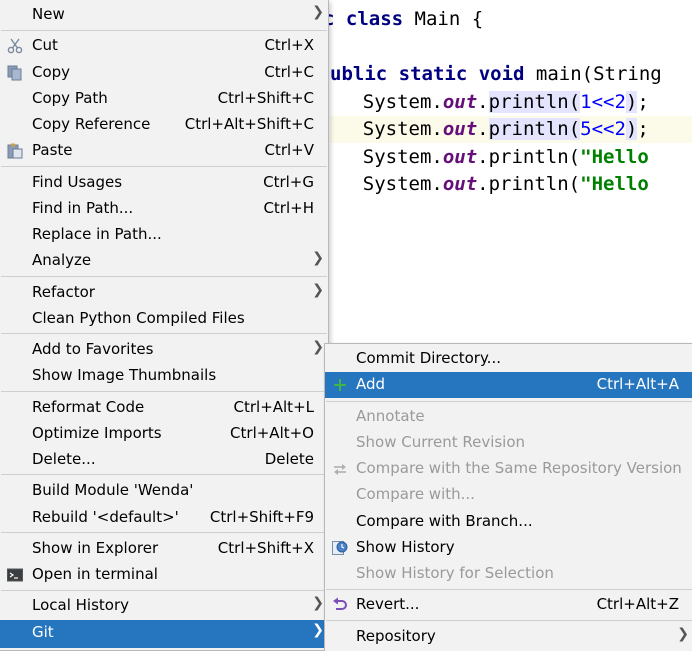  I want to click on menu-item-label: Add, so click(371, 384).